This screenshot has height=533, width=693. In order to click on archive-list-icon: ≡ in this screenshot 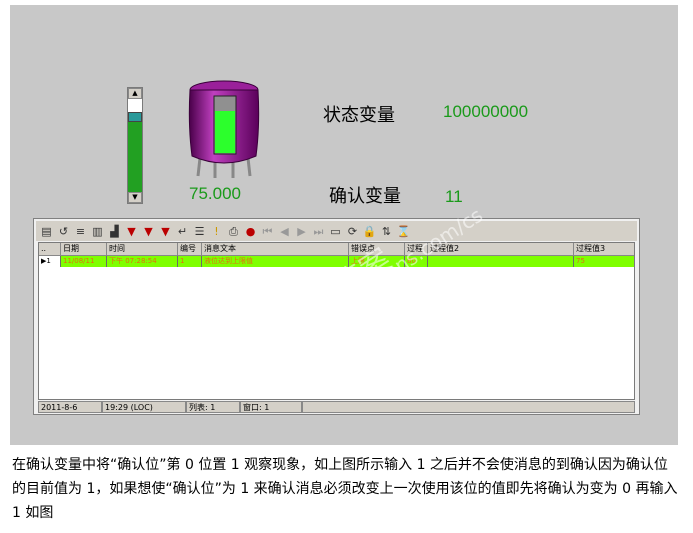, I will do `click(80, 231)`.